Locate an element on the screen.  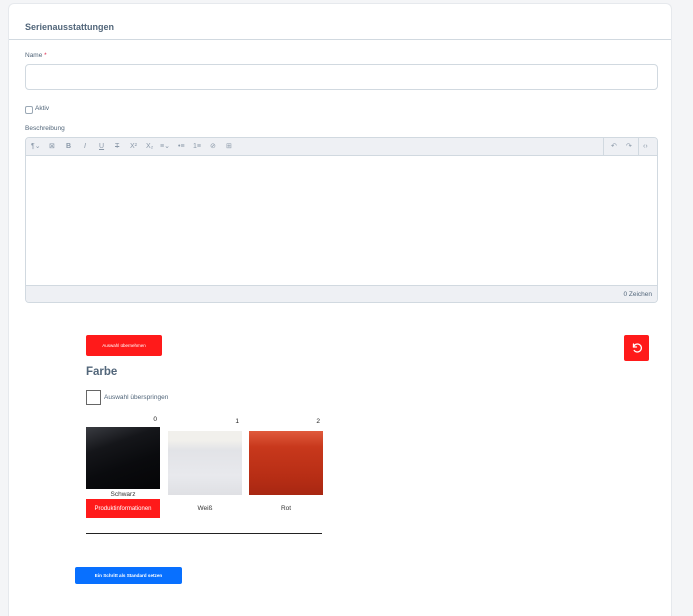
color-section-title: Farbe is located at coordinates (102, 372).